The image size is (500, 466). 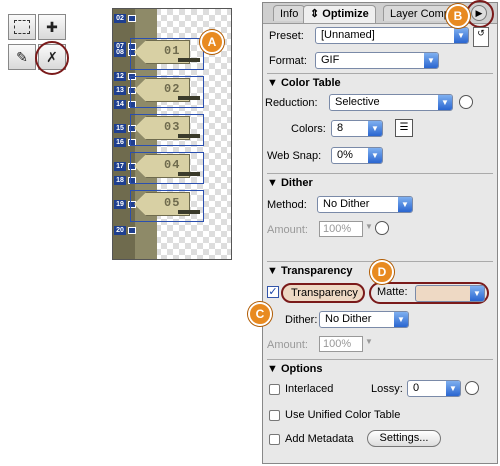 What do you see at coordinates (120, 166) in the screenshot?
I see `slice-number: 17` at bounding box center [120, 166].